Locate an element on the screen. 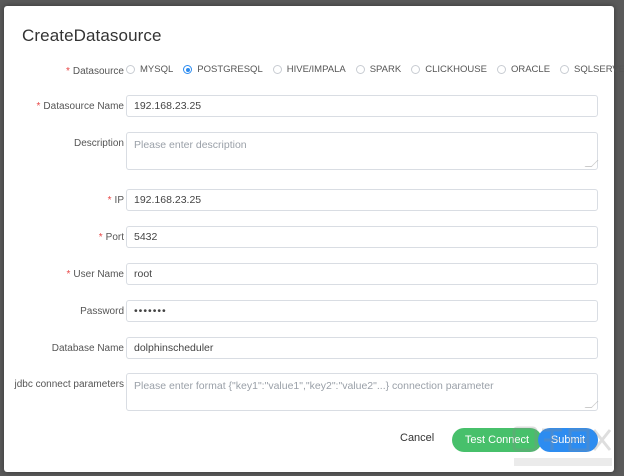 Image resolution: width=624 pixels, height=476 pixels. datasource-name-label: * Datasource Name is located at coordinates (80, 106).